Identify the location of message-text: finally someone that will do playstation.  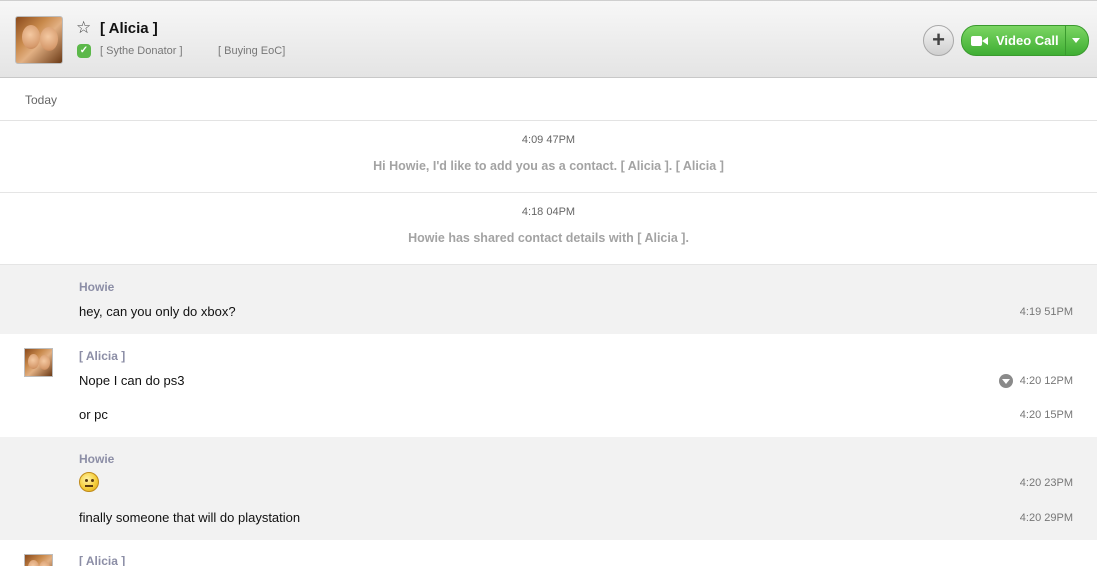
(189, 517).